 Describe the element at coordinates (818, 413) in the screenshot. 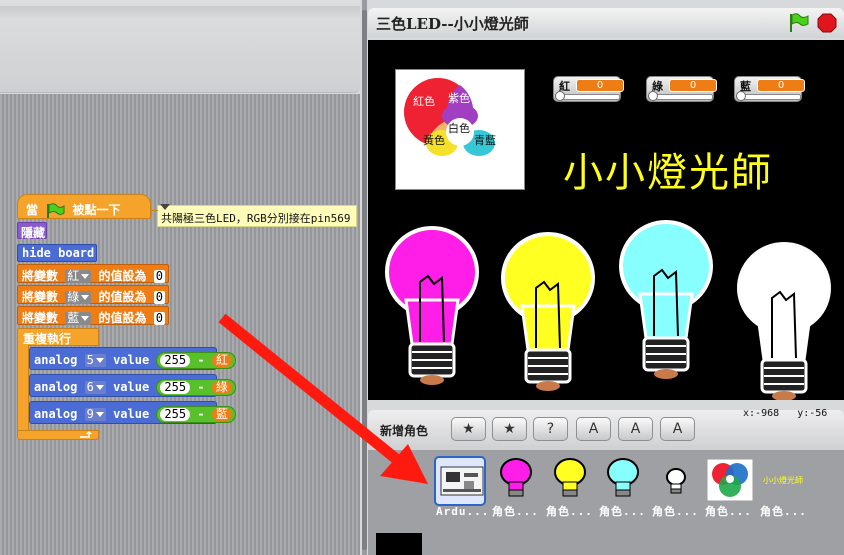

I see `y-value: -56` at that location.